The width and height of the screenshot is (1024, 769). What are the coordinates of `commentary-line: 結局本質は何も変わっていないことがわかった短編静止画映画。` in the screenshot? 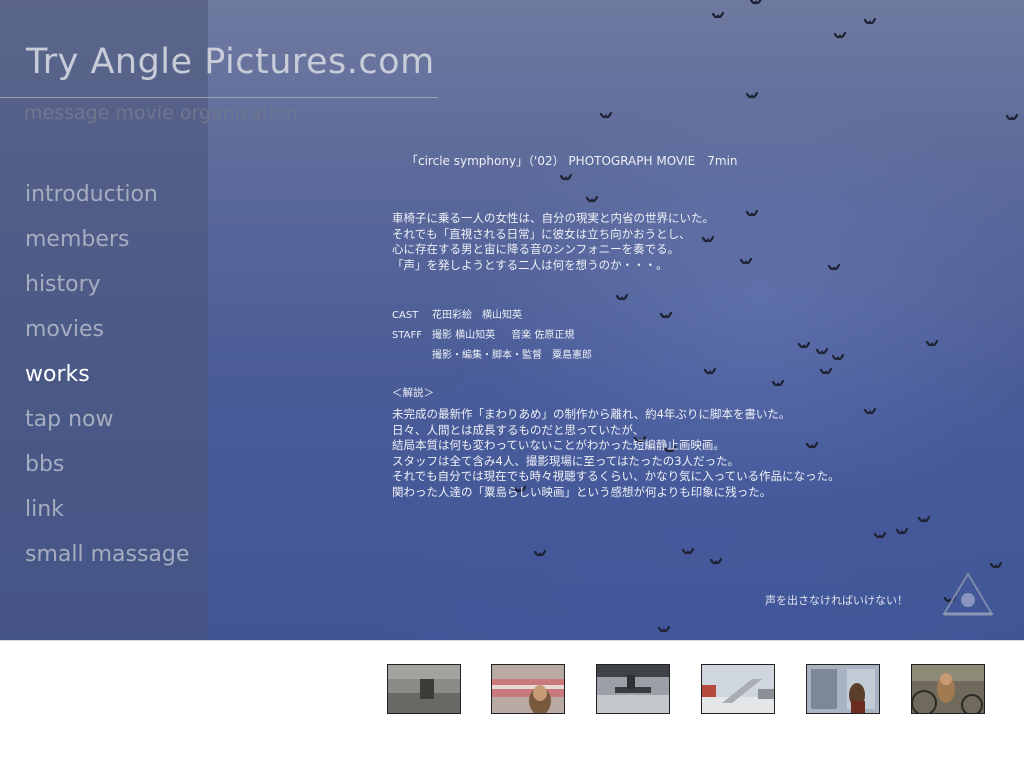 It's located at (558, 445).